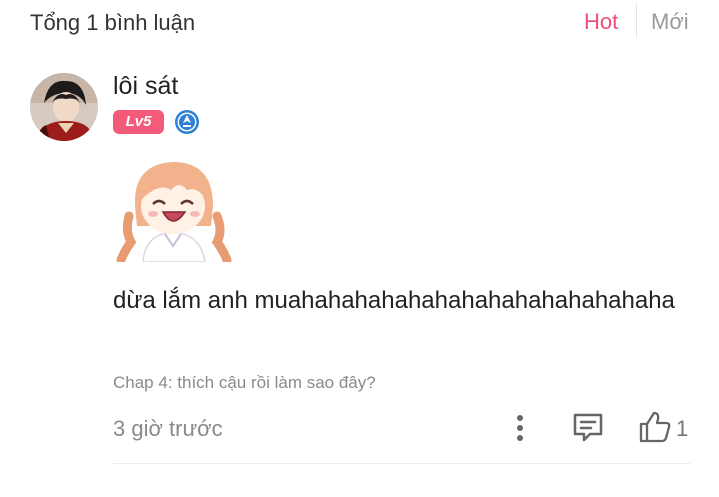 This screenshot has width=719, height=497. What do you see at coordinates (113, 22) in the screenshot?
I see `comment-count-label: Tổng 1 bình luận` at bounding box center [113, 22].